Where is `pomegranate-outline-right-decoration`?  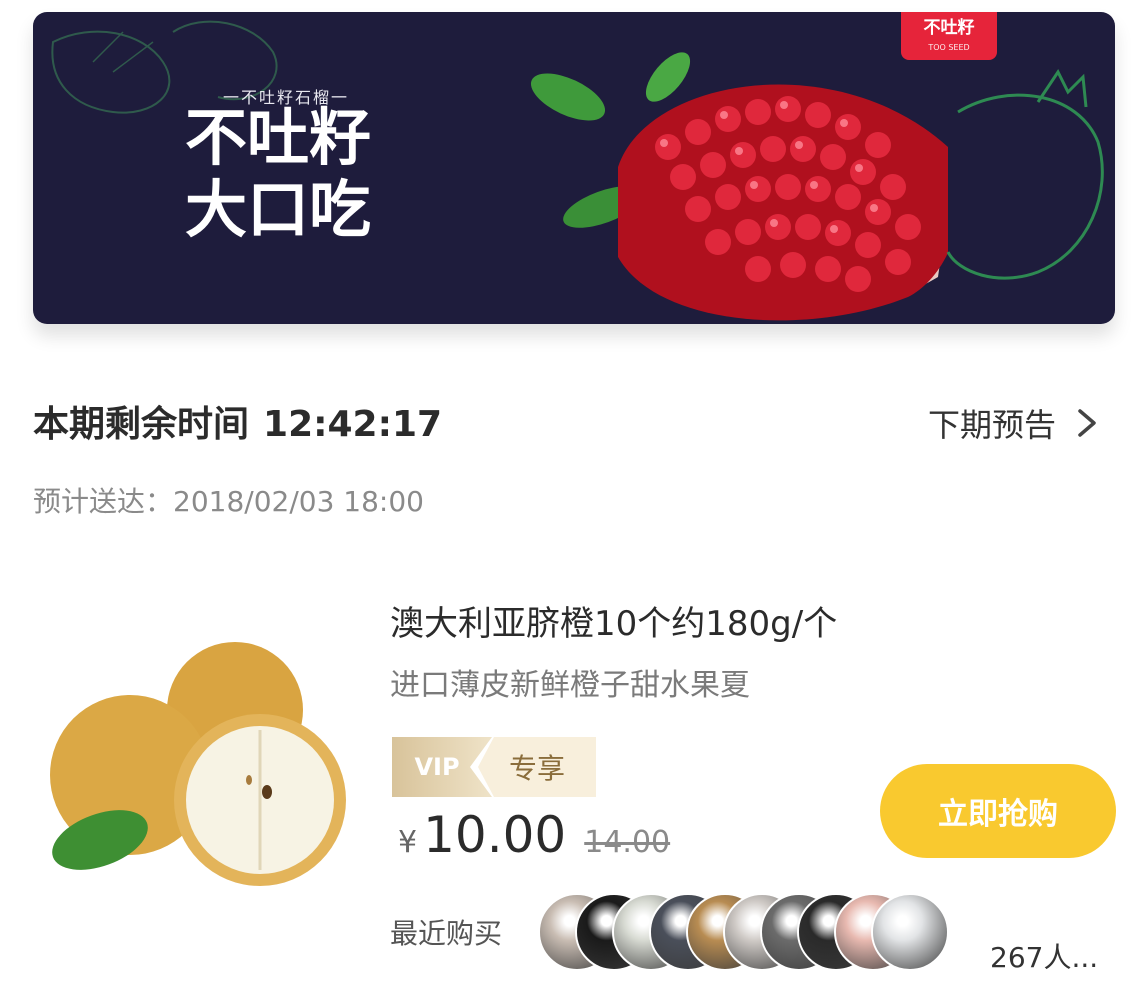 pomegranate-outline-right-decoration is located at coordinates (1025, 174).